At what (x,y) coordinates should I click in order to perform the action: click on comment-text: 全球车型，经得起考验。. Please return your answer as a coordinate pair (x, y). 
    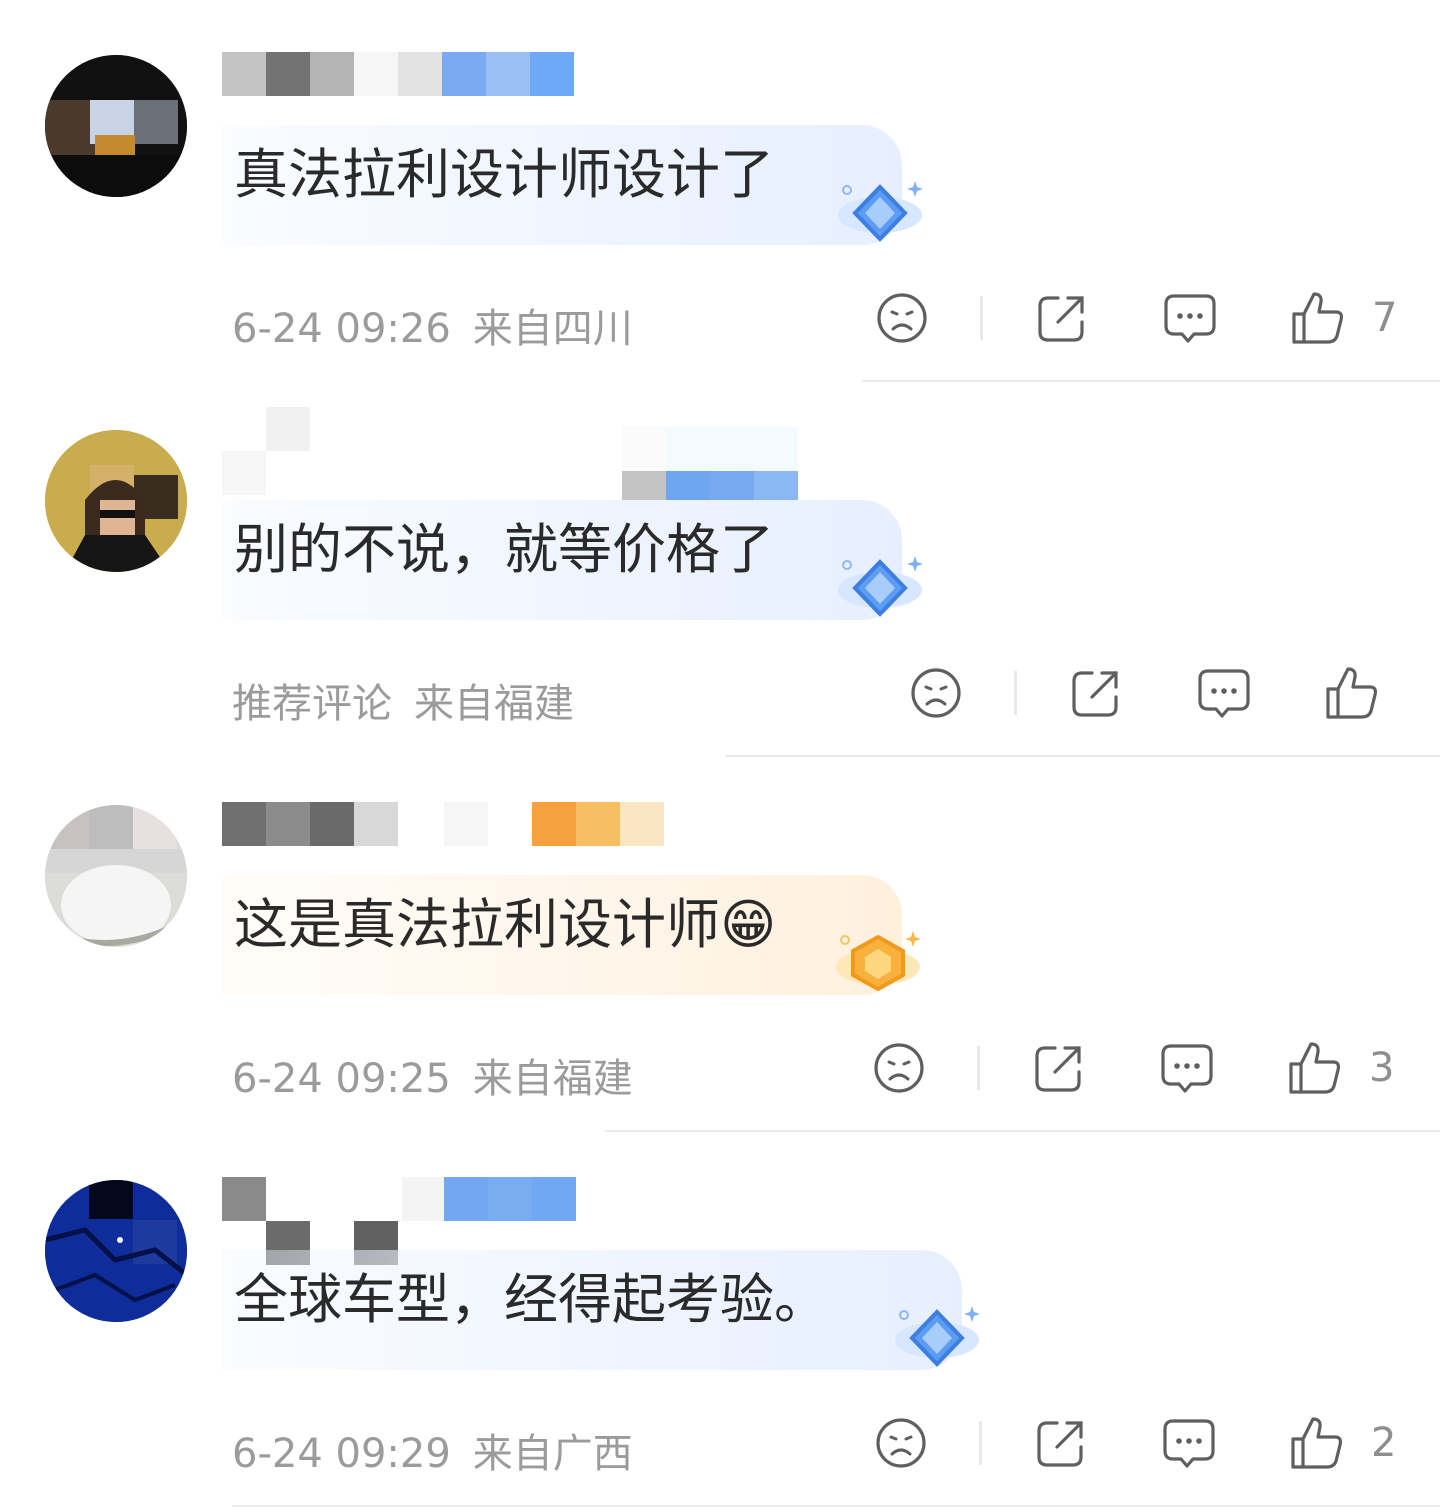
    Looking at the image, I should click on (531, 1299).